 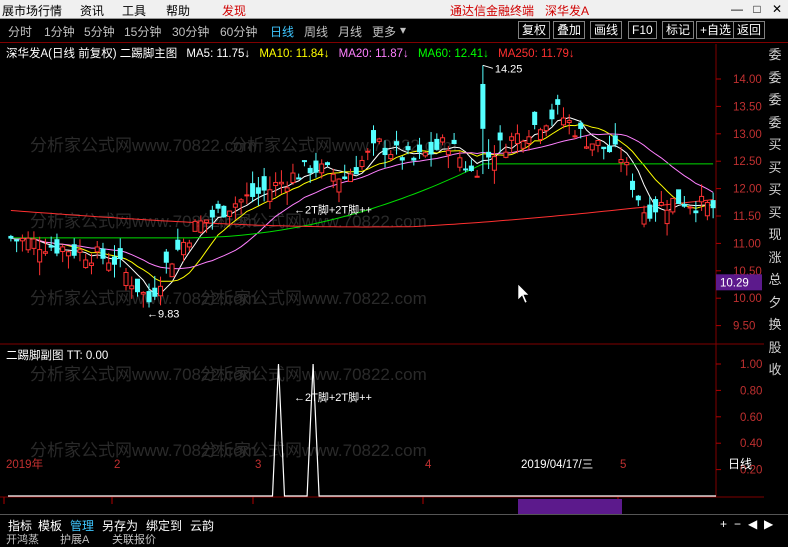 I want to click on adjust-button: 复权, so click(x=534, y=30).